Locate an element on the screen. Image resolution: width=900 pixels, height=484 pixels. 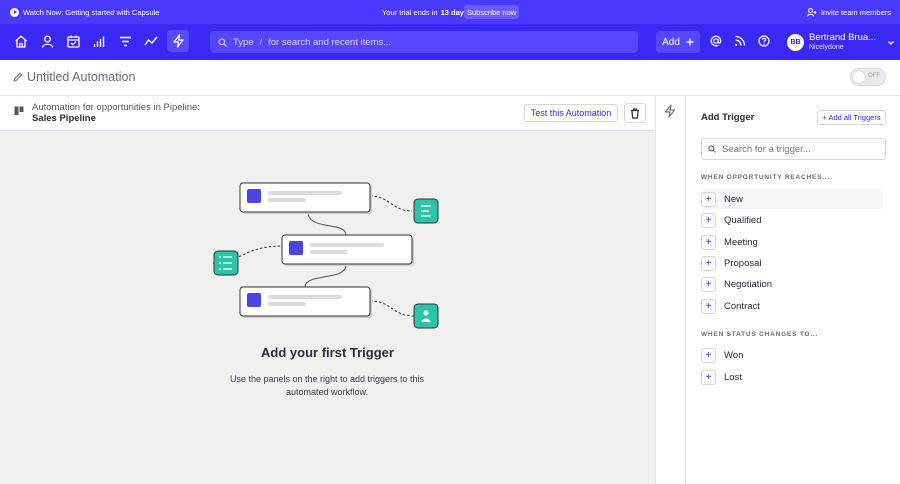
invite-team-button: Invite team members is located at coordinates (848, 12).